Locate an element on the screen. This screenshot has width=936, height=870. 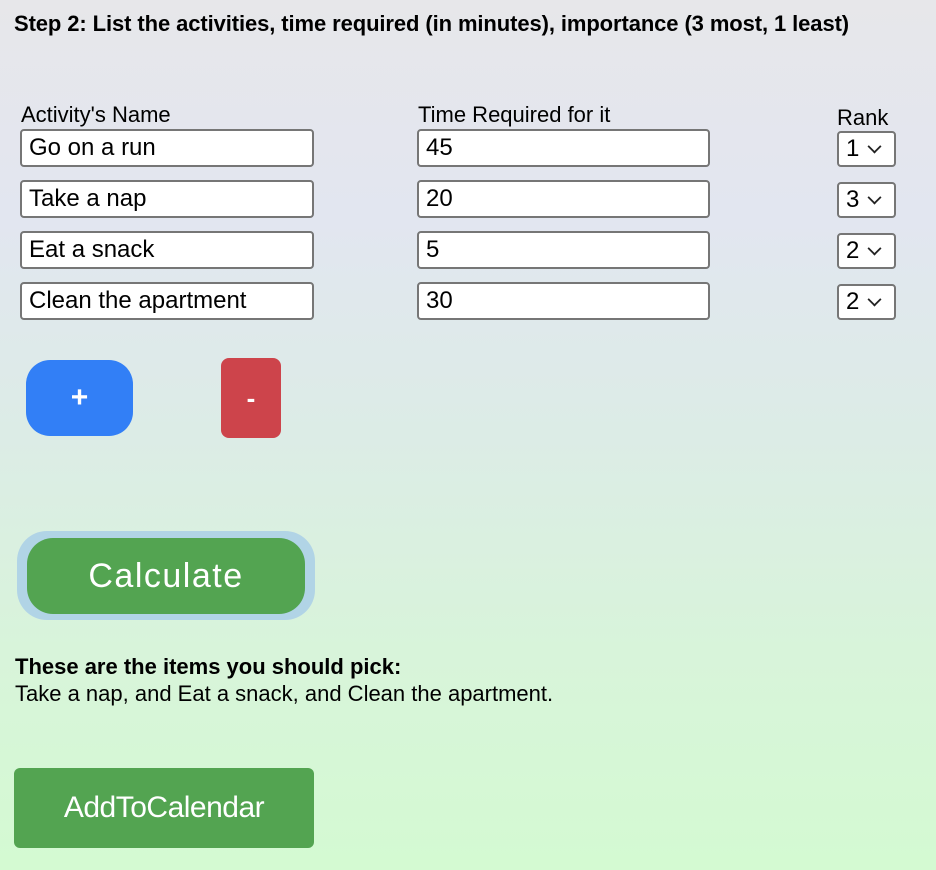
calculate-focus-ring: Calculate is located at coordinates (166, 575).